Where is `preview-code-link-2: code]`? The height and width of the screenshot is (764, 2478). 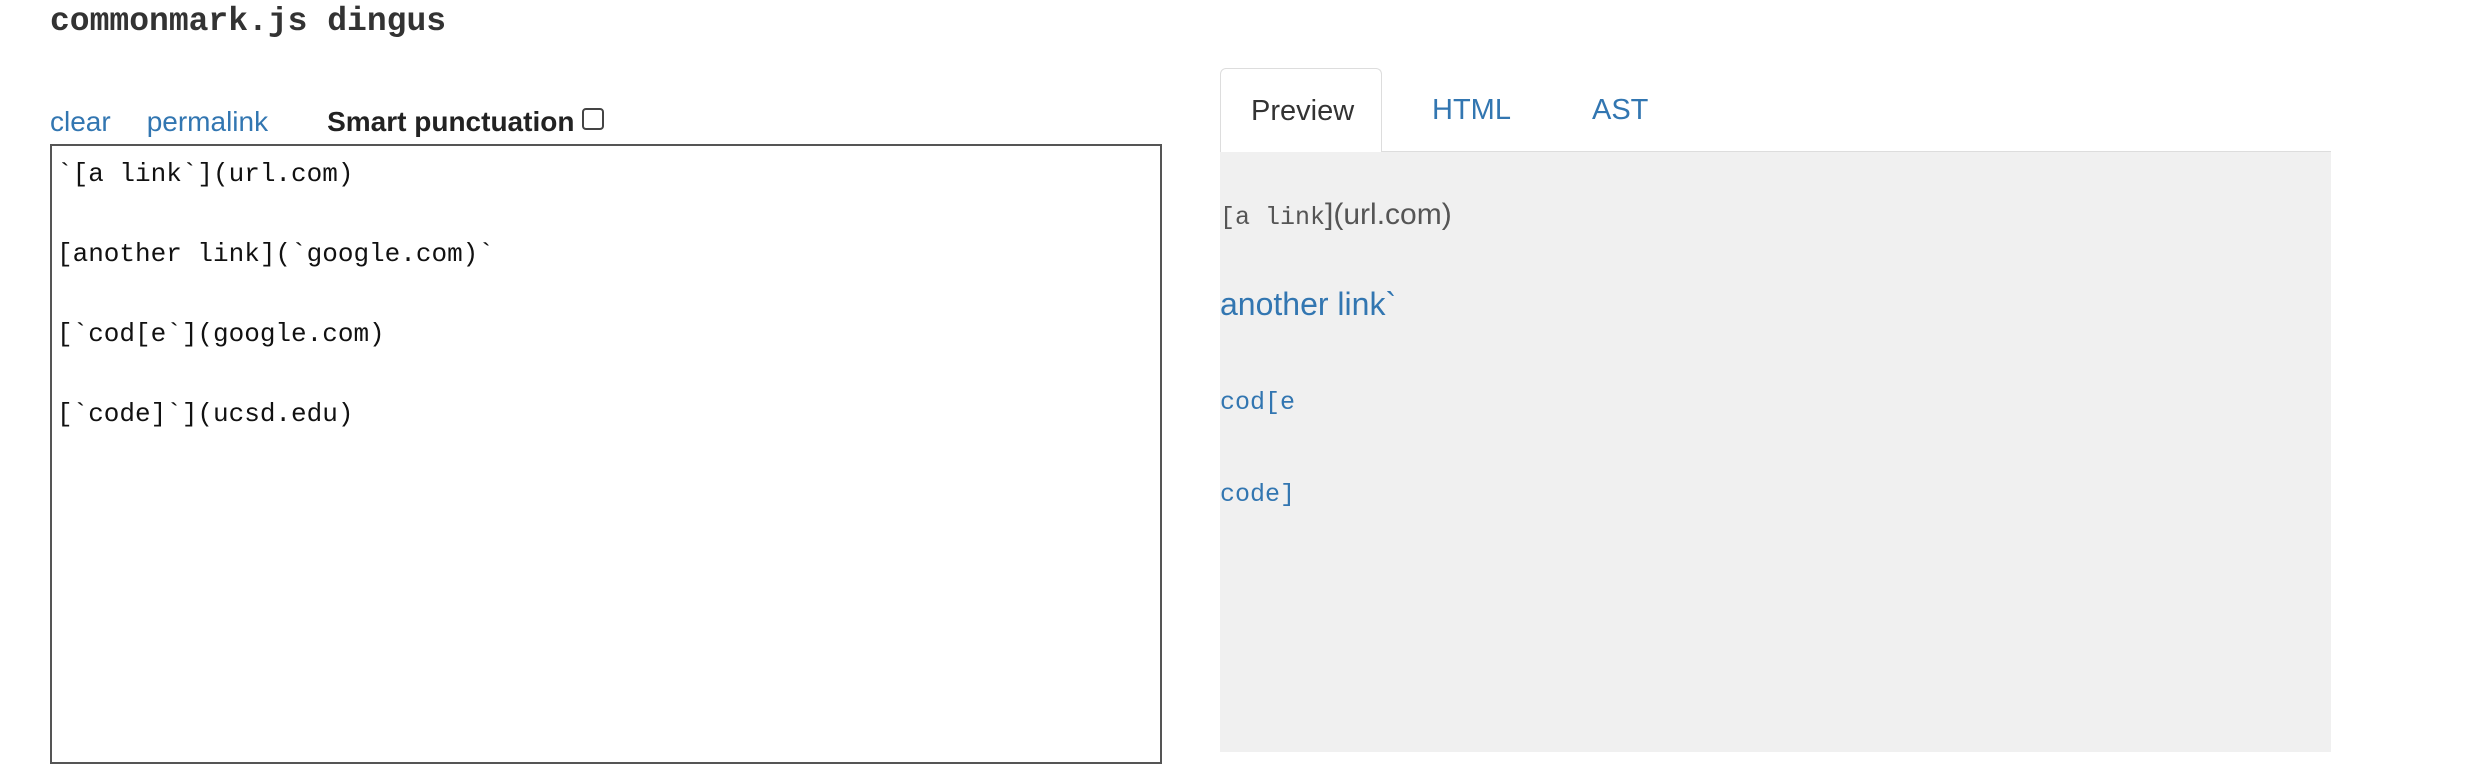 preview-code-link-2: code] is located at coordinates (1257, 494).